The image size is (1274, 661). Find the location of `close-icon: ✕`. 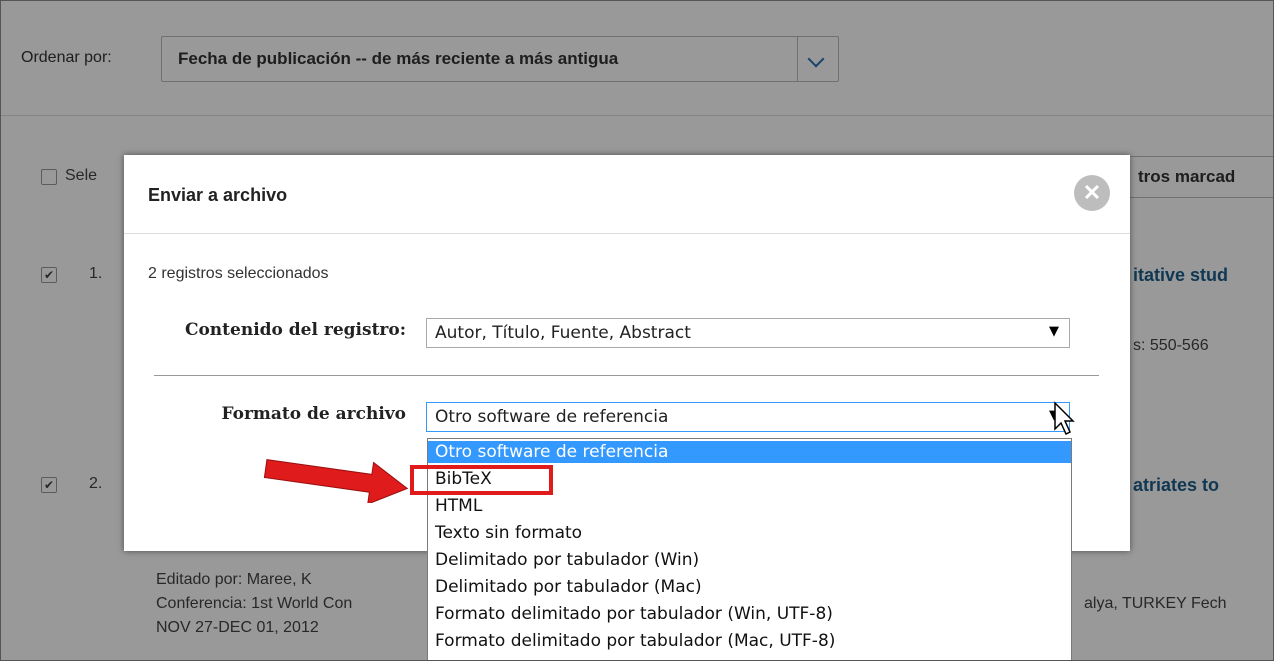

close-icon: ✕ is located at coordinates (1092, 193).